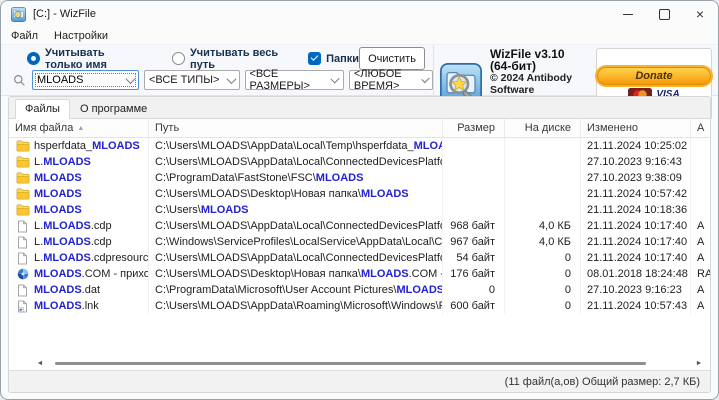  What do you see at coordinates (24, 36) in the screenshot?
I see `menu-file: Файл` at bounding box center [24, 36].